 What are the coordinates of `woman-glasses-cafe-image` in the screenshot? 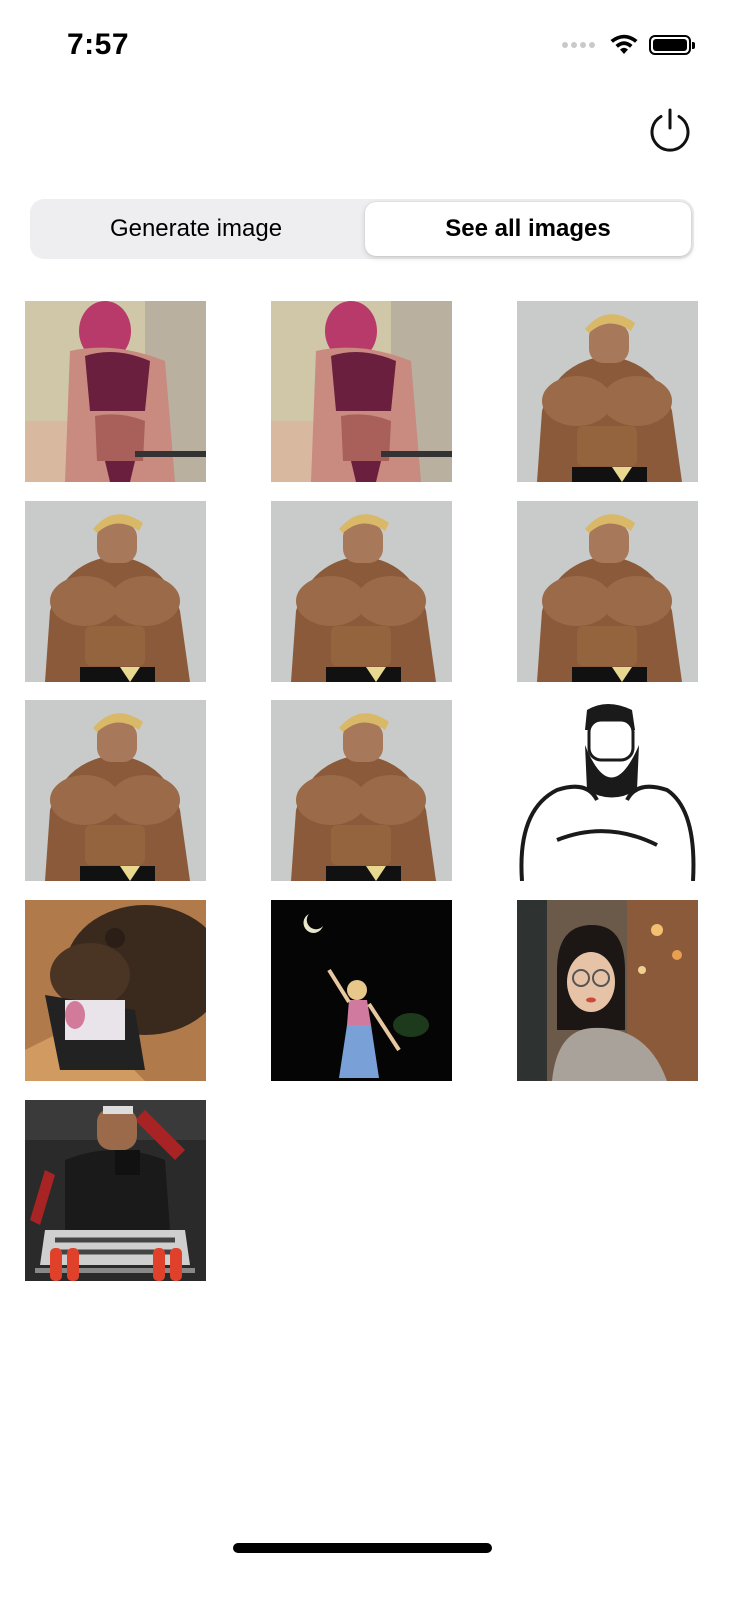 It's located at (607, 990).